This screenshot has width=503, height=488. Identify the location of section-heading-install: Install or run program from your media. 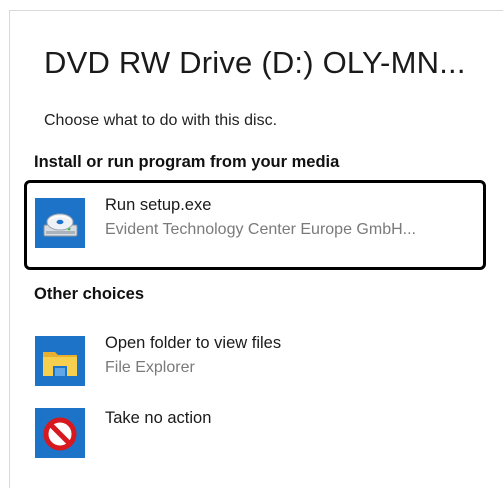
(187, 162).